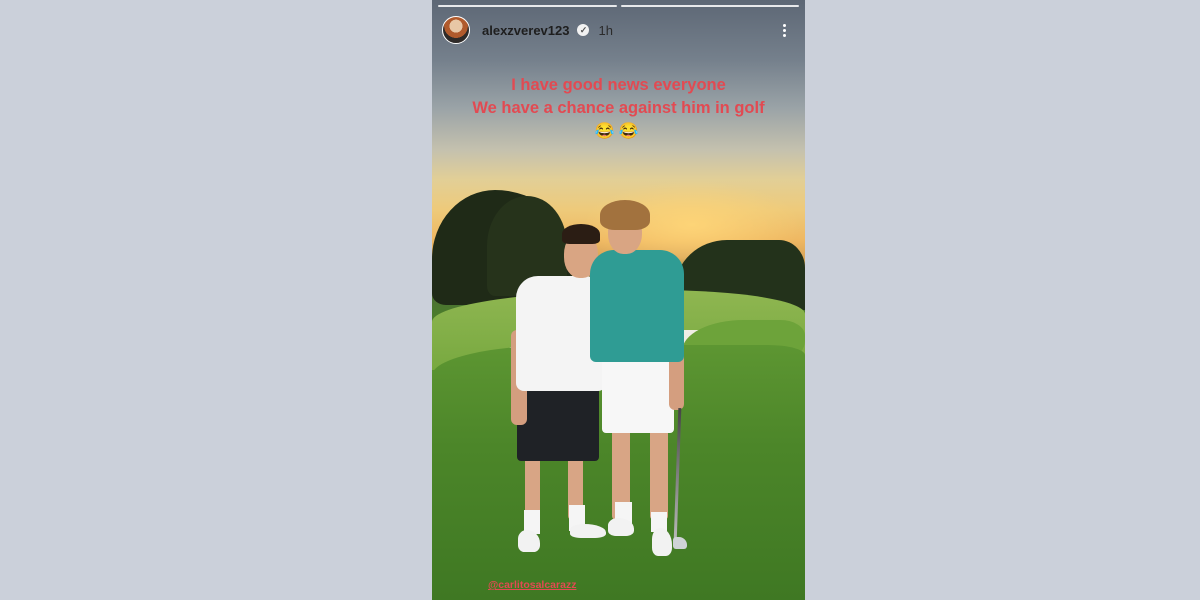  I want to click on right-person-leg-right, so click(659, 472).